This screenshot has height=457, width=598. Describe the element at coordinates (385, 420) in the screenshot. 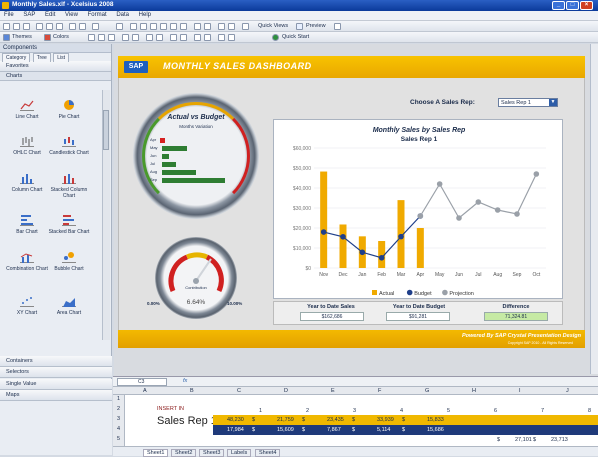

I see `cell: 33,939` at that location.